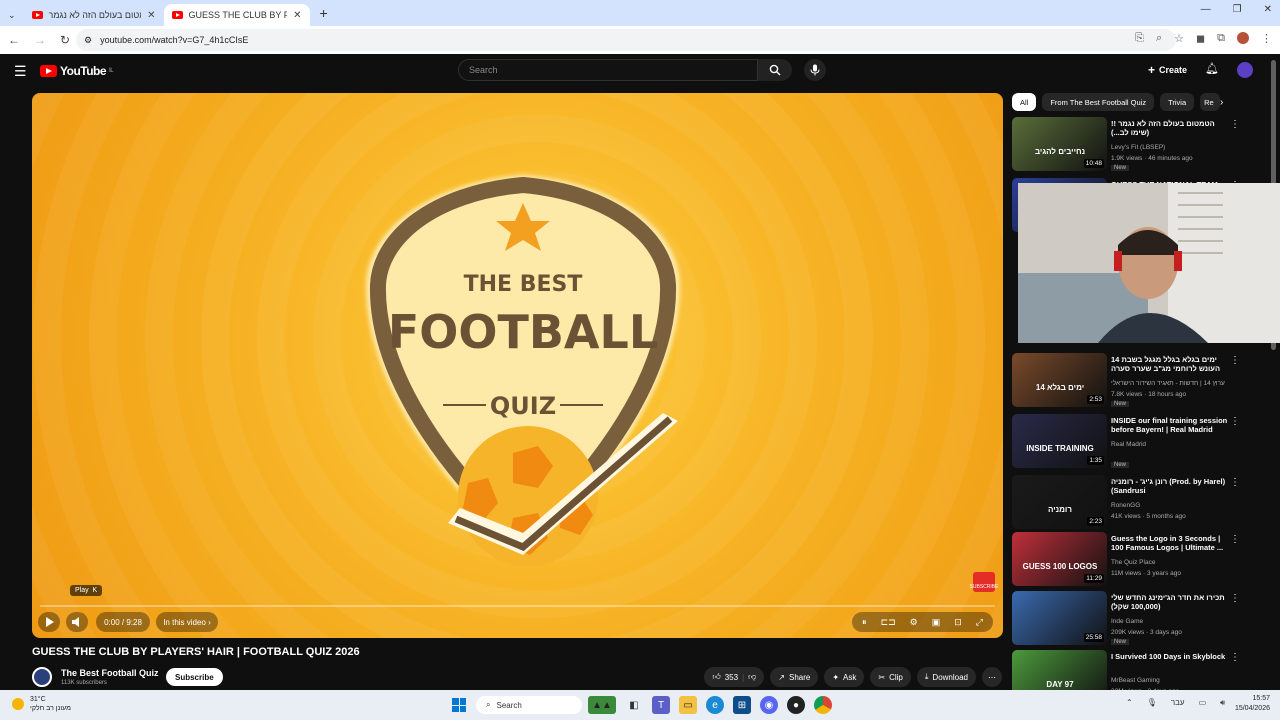  What do you see at coordinates (888, 622) in the screenshot?
I see `captions-icon: ⊏⊐` at bounding box center [888, 622].